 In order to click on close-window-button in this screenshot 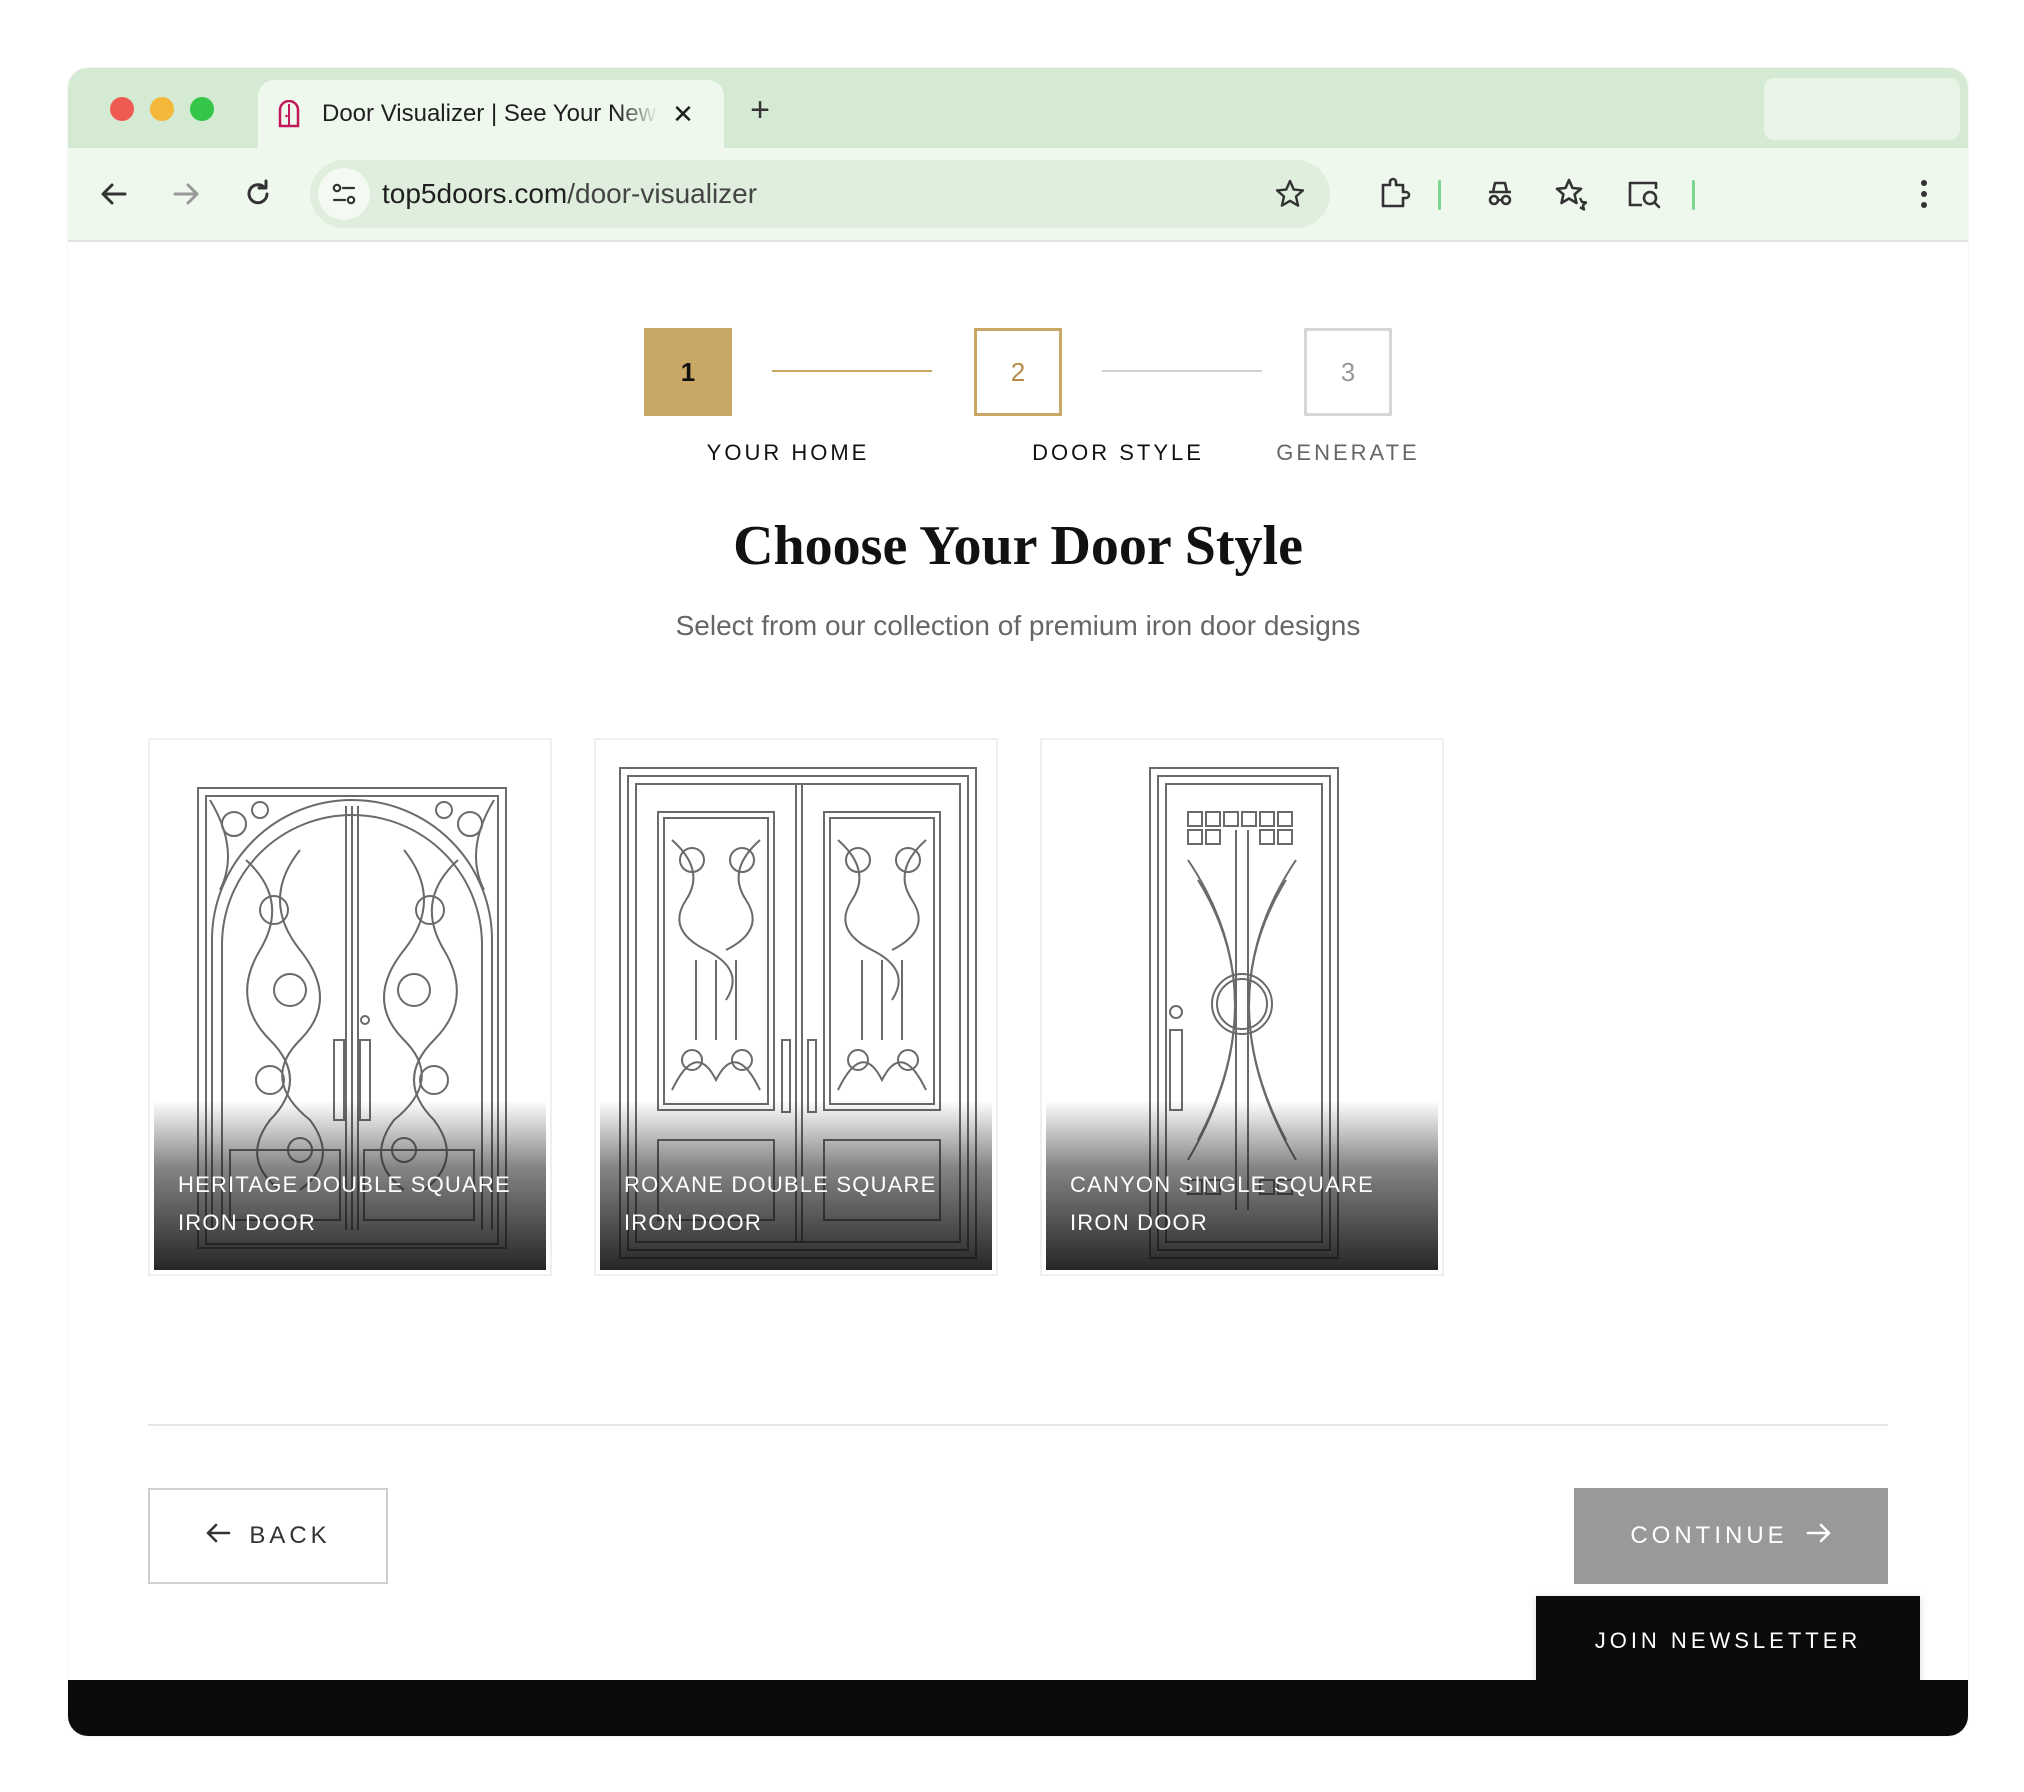, I will do `click(122, 109)`.